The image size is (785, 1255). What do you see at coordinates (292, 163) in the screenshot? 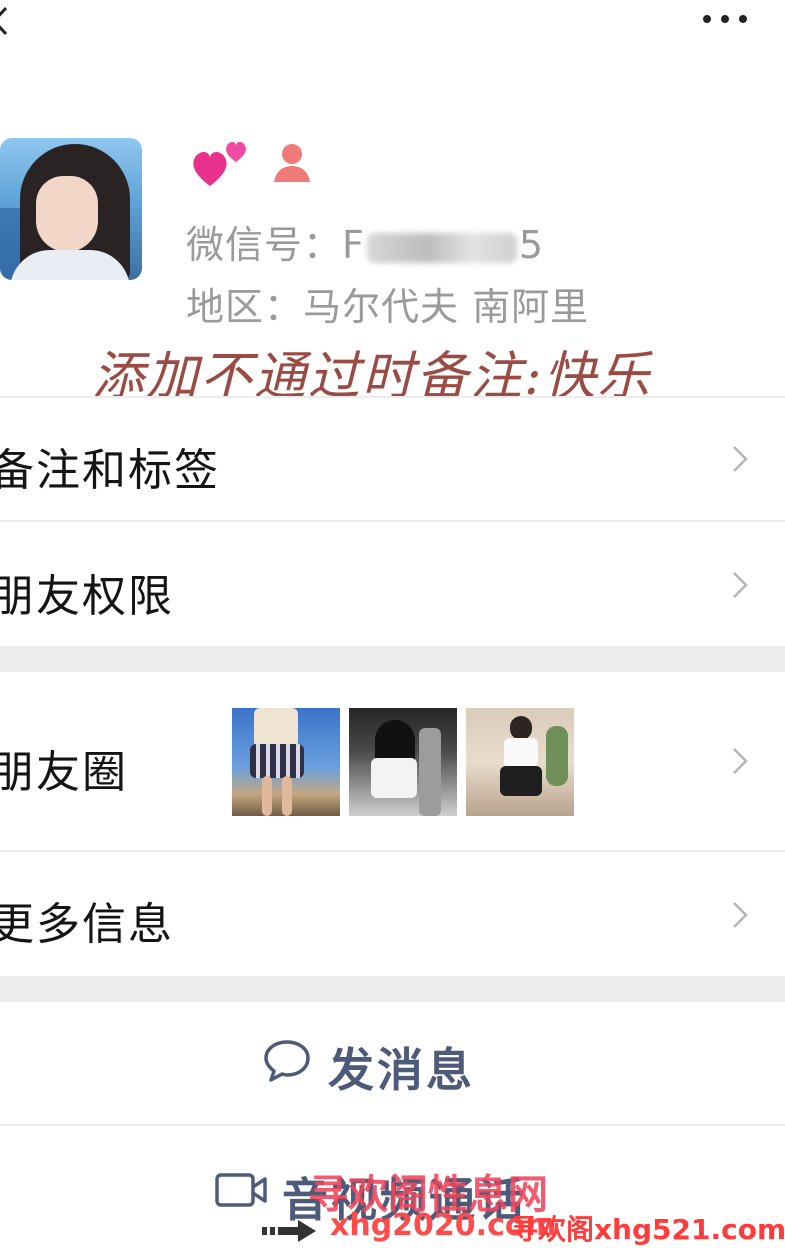
I see `female-user-icon` at bounding box center [292, 163].